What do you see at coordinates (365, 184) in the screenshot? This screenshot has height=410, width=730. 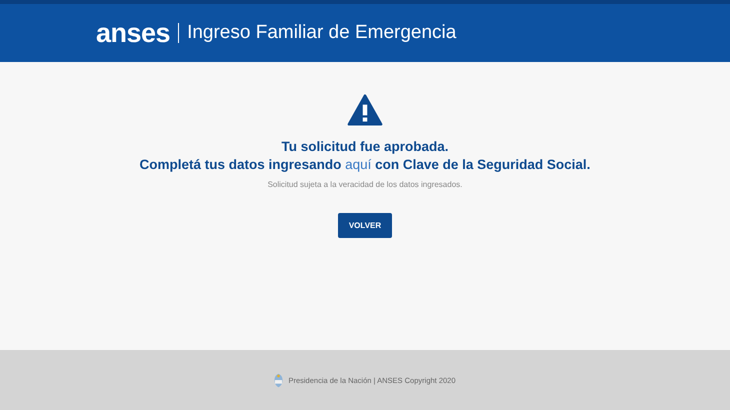 I see `disclaimer-text: Solicitud sujeta a la veracidad de los datos ingresados.` at bounding box center [365, 184].